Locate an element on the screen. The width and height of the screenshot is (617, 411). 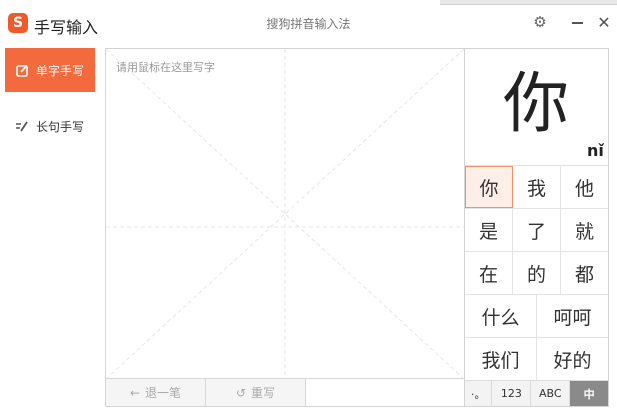
candidate-row: 你 我 他 is located at coordinates (536, 187).